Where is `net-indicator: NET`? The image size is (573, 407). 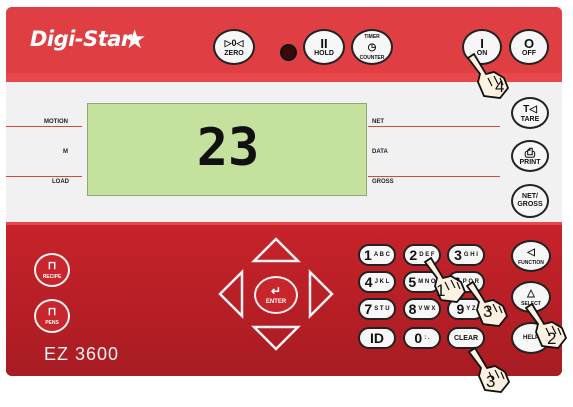 net-indicator: NET is located at coordinates (378, 122).